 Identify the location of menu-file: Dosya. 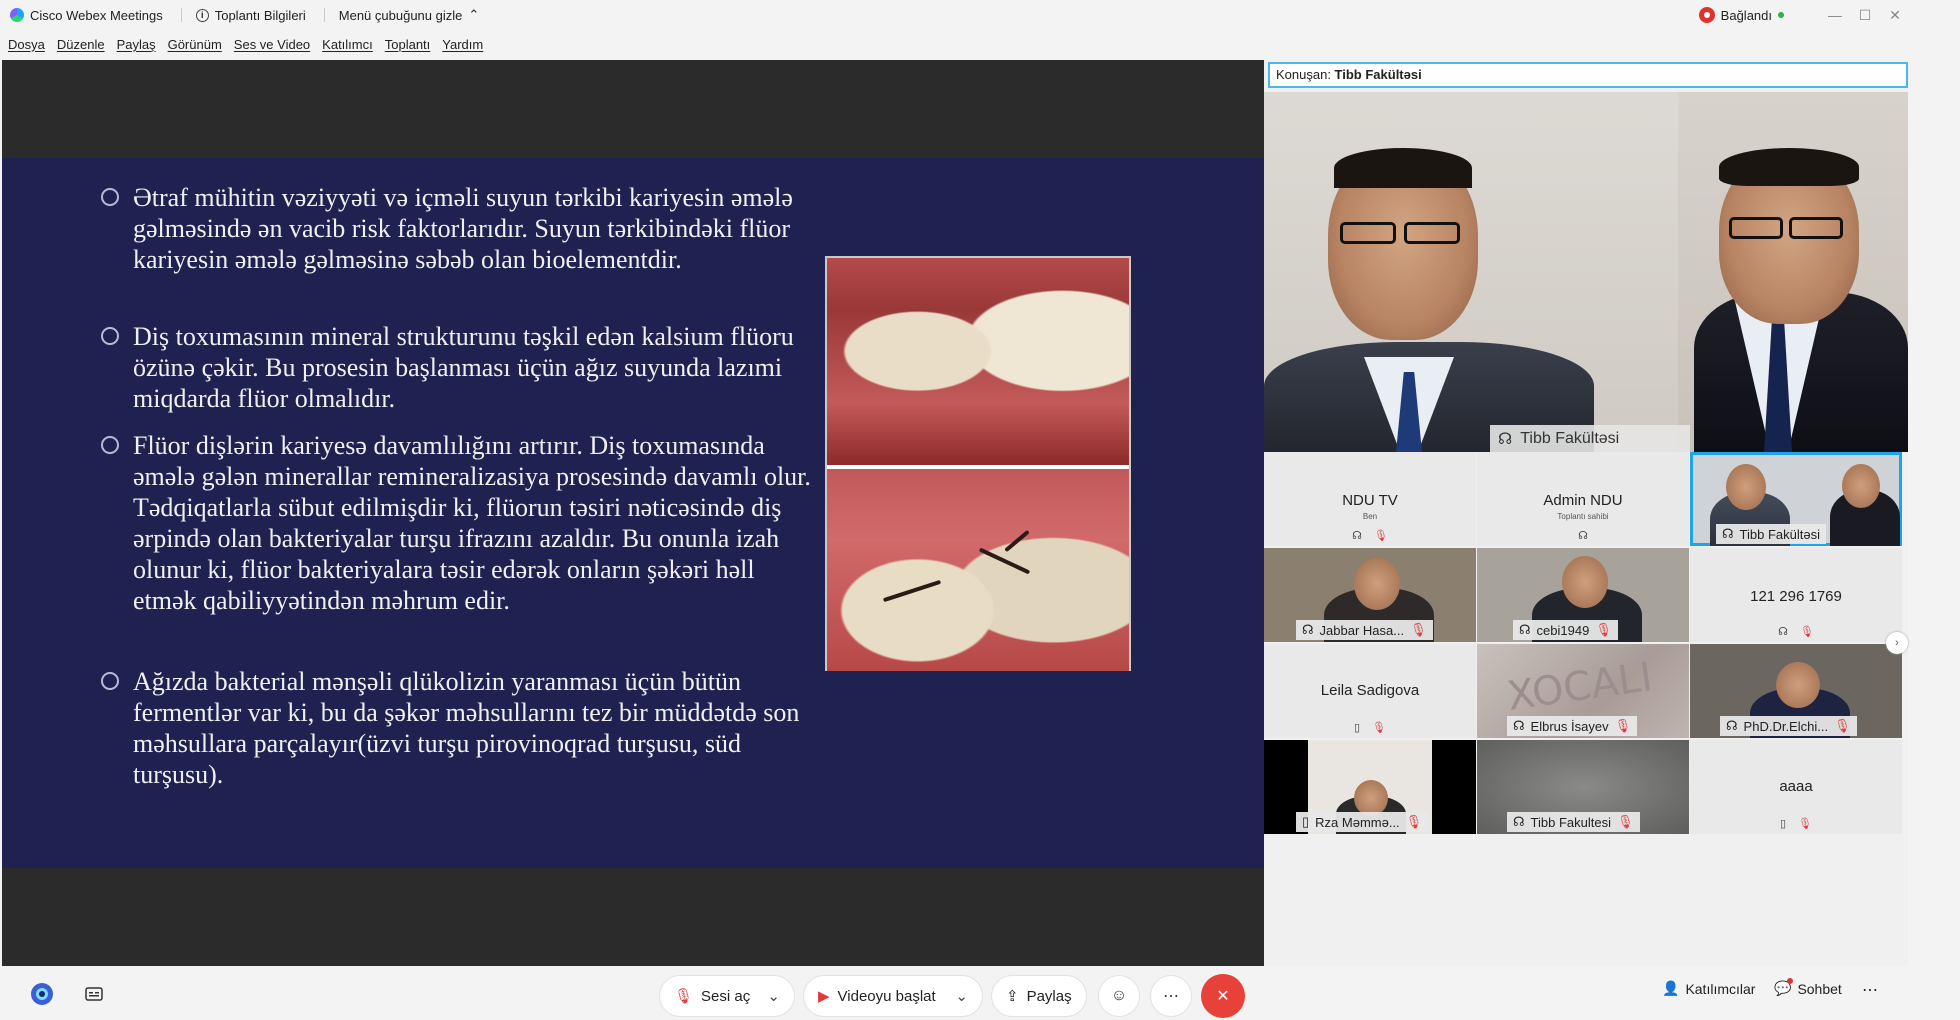
(26, 44).